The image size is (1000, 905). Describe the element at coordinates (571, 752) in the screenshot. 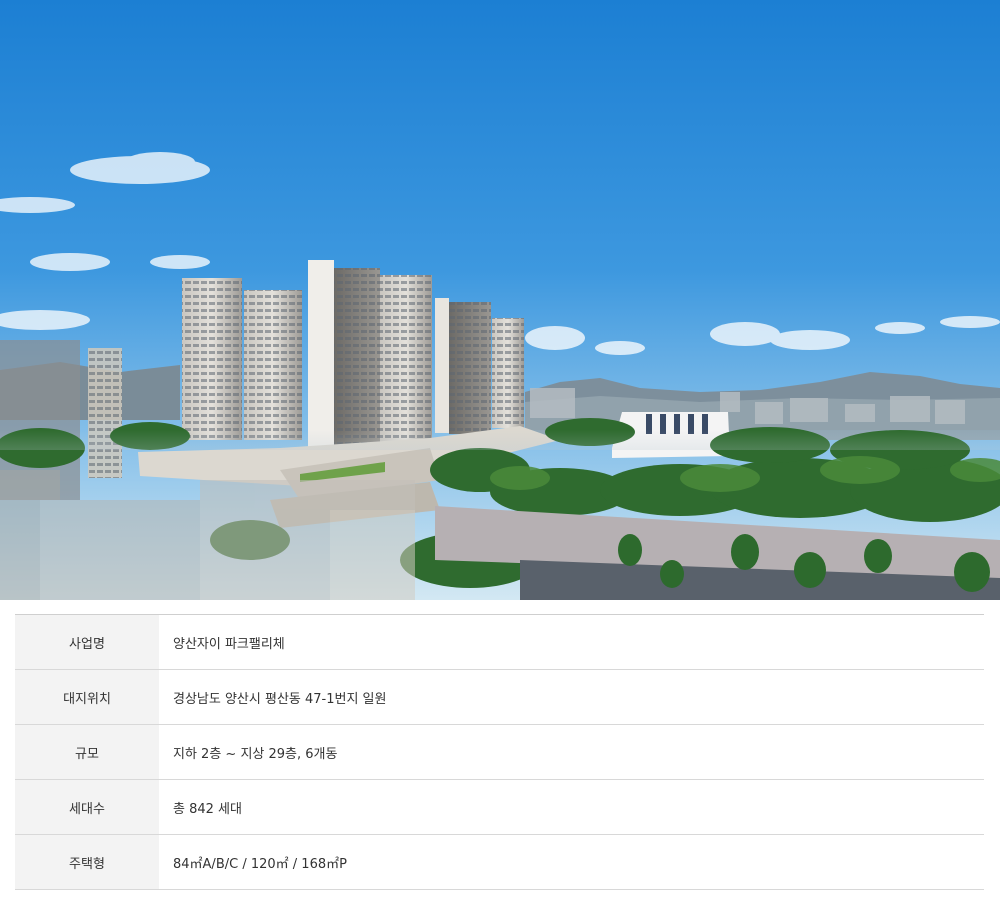

I see `row-value: 지하 2층 ~ 지상 29층, 6개동` at that location.